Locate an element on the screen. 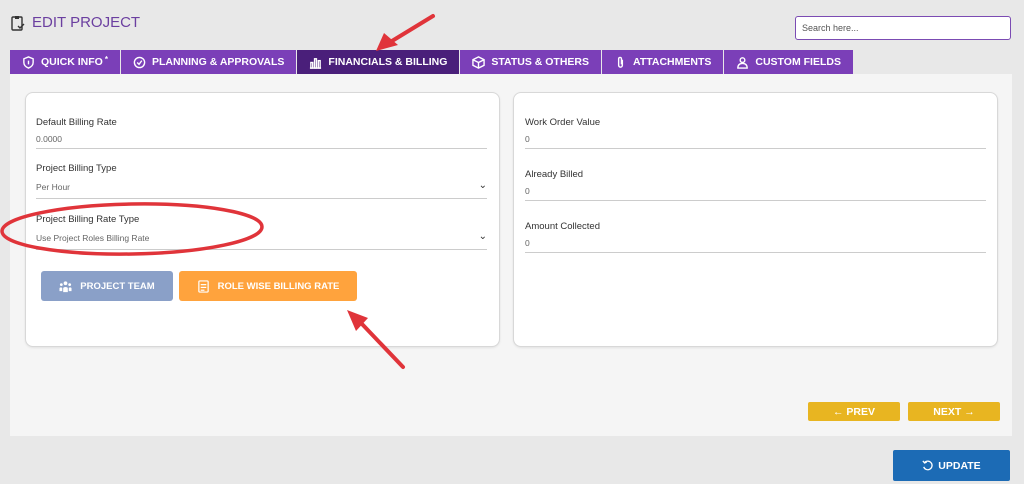  paperclip-icon is located at coordinates (620, 62).